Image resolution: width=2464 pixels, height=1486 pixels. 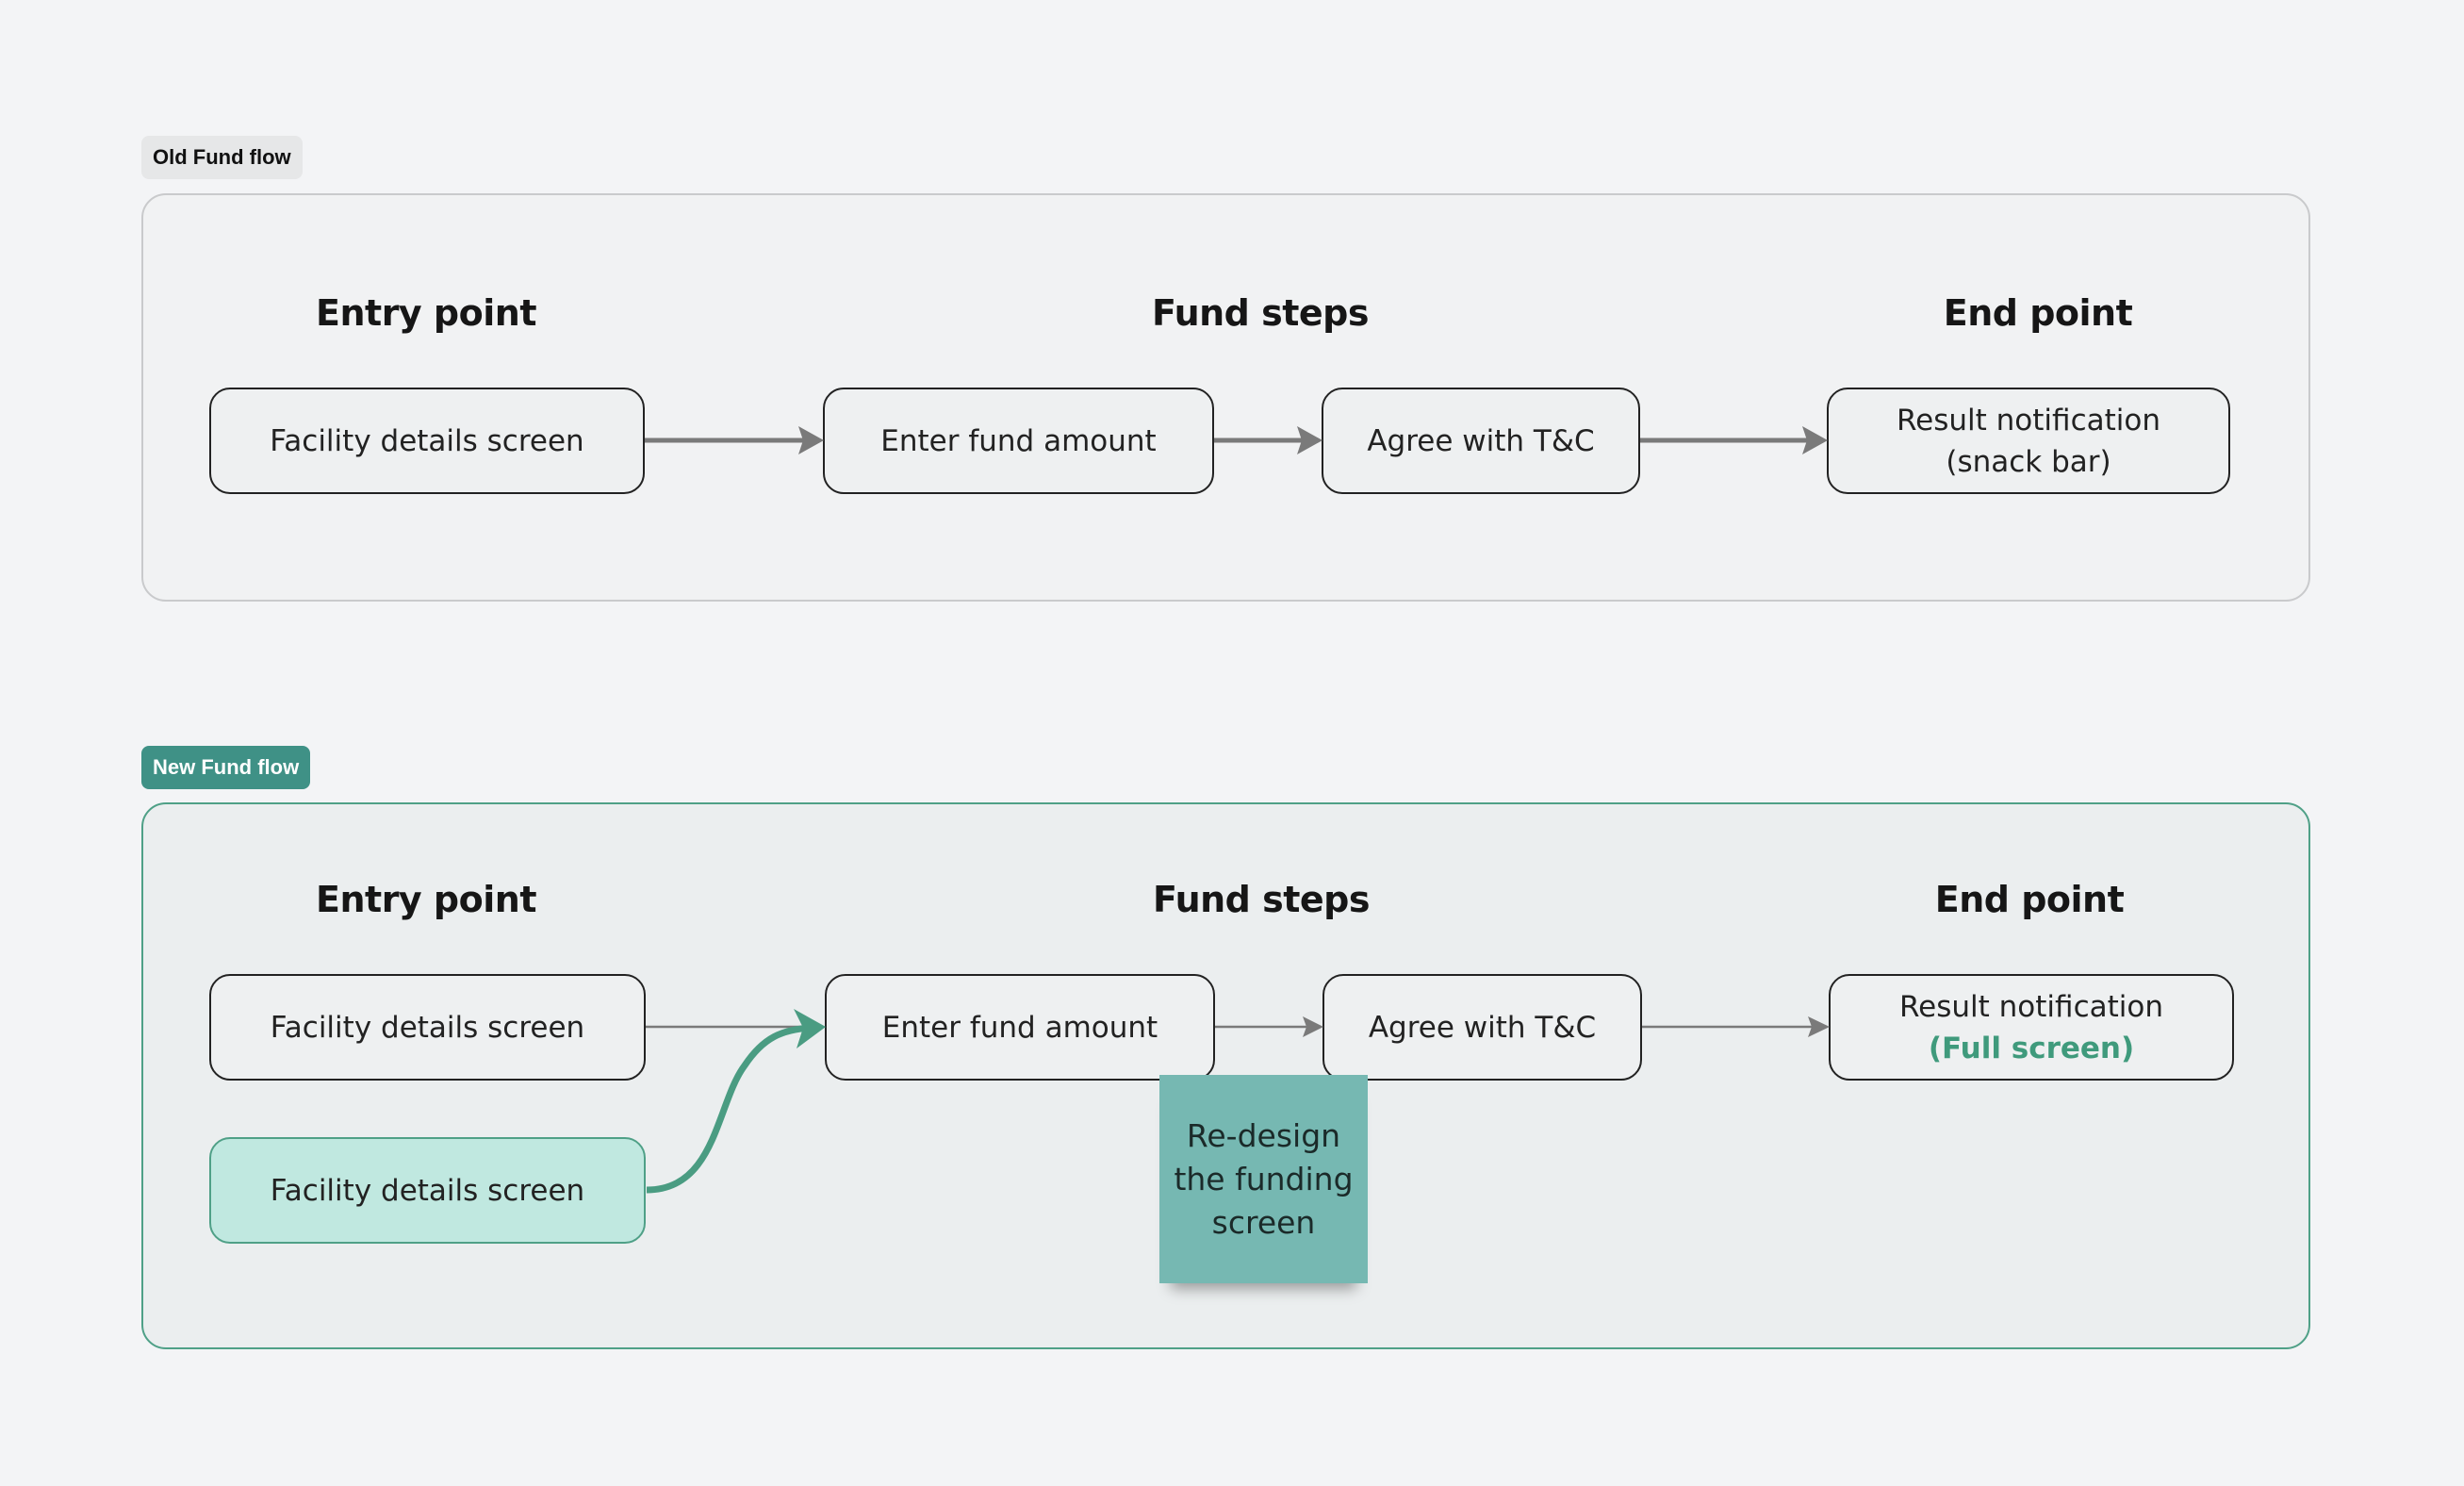 What do you see at coordinates (1261, 899) in the screenshot?
I see `new-steps-header: Fund steps` at bounding box center [1261, 899].